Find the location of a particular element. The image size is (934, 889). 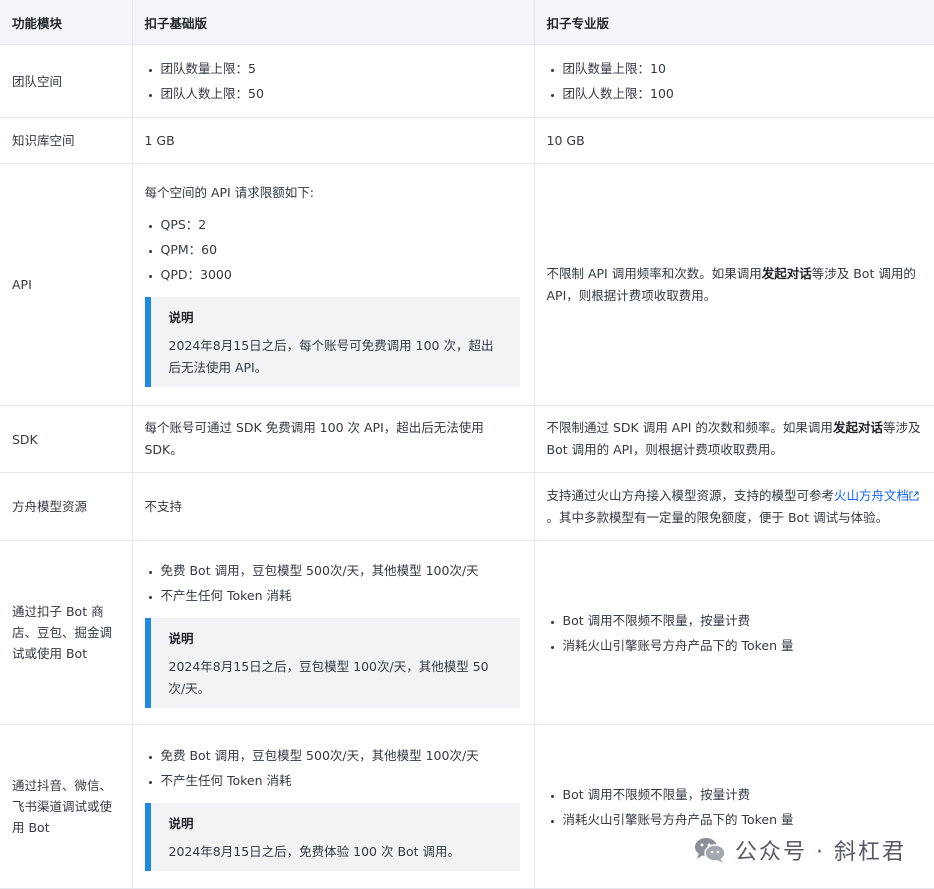

list: 团队数量上限：10 团队人数上限：100 is located at coordinates (735, 81).